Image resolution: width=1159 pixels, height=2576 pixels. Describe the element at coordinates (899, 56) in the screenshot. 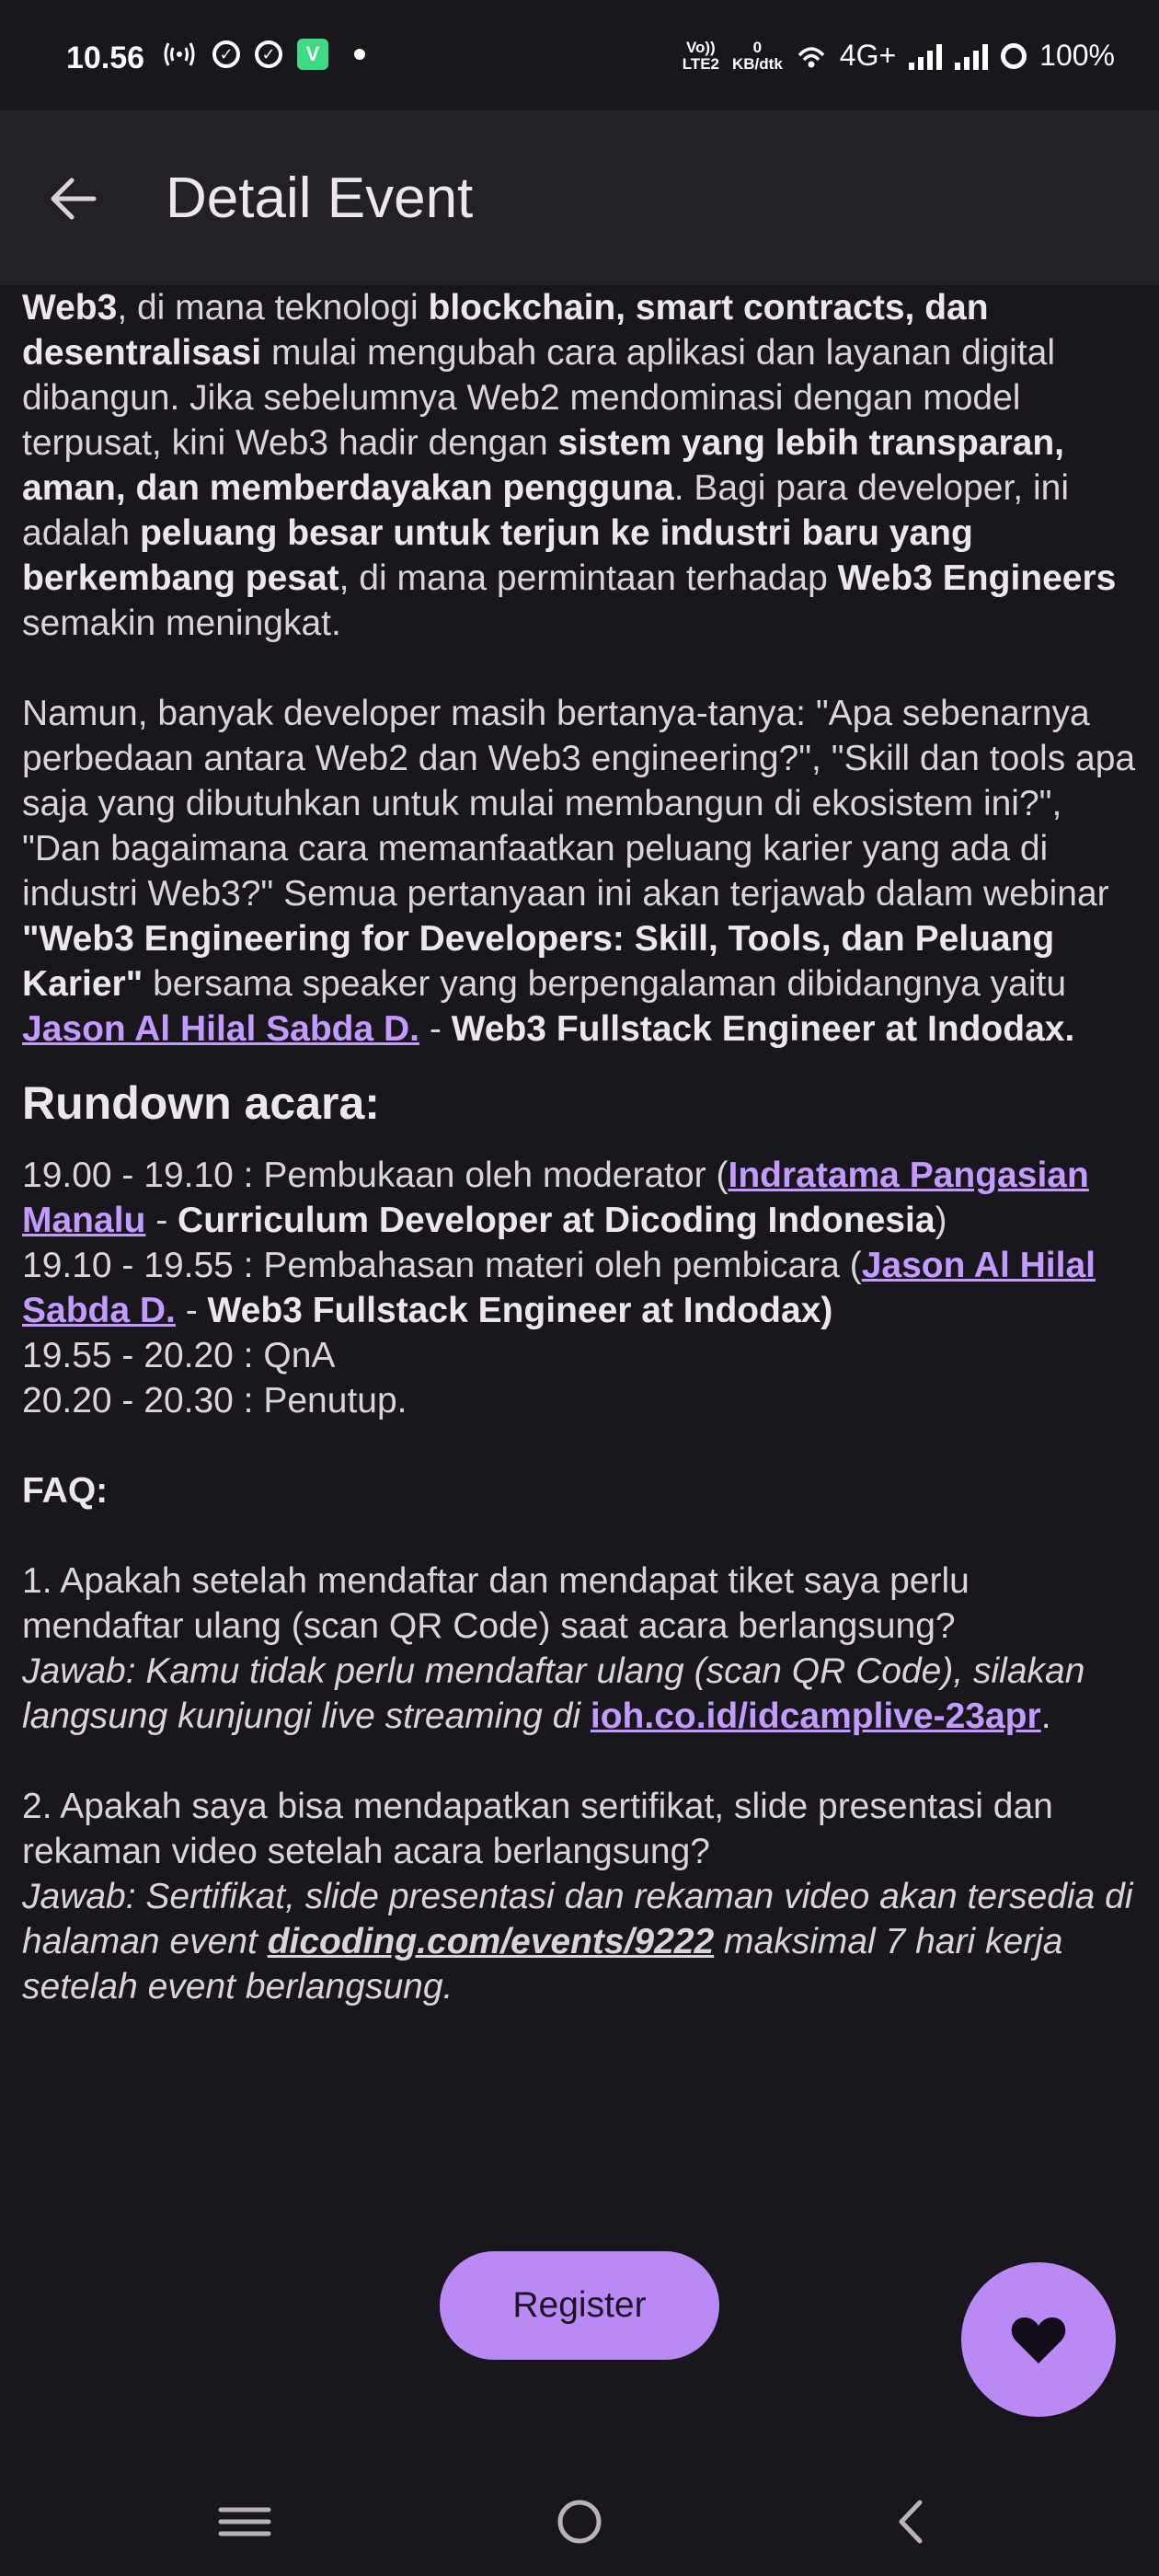

I see `system-indicators: Vo)) LTE2 0 KB/dtk 4G+ 100%` at that location.